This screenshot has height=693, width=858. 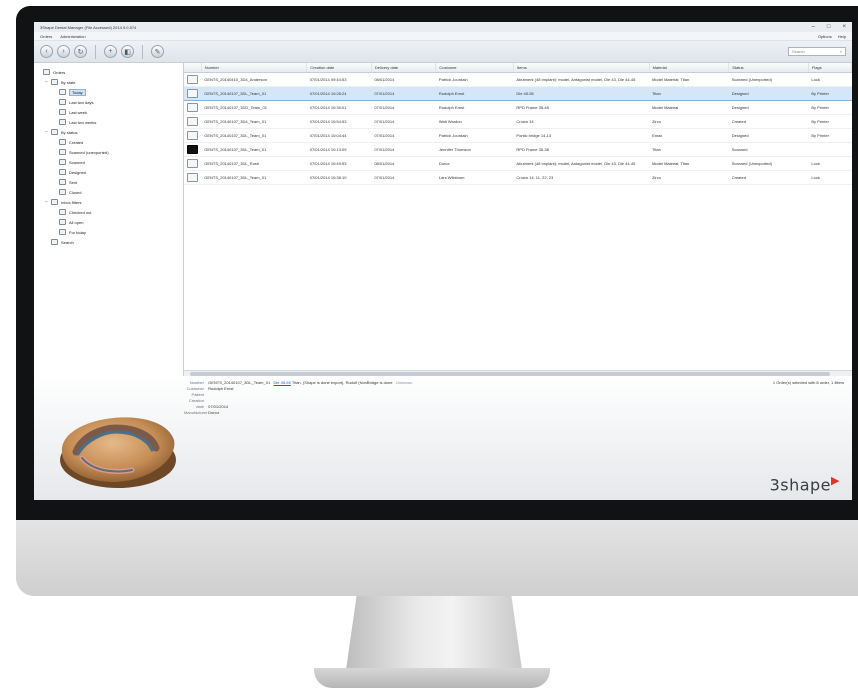 What do you see at coordinates (108, 202) in the screenshot?
I see `sidebar-item: − Inbox filters` at bounding box center [108, 202].